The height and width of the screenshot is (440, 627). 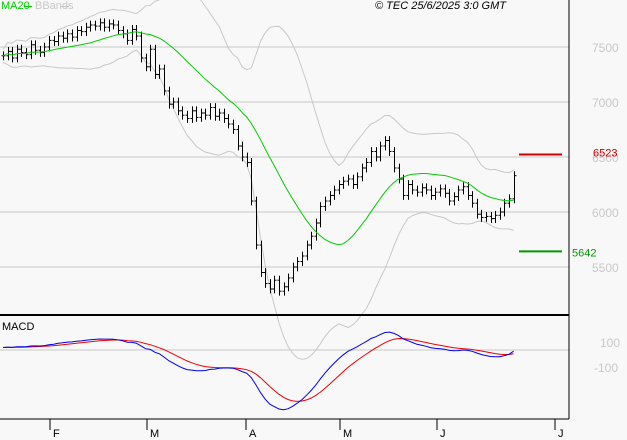 I want to click on macd-signal-line, so click(x=258, y=369).